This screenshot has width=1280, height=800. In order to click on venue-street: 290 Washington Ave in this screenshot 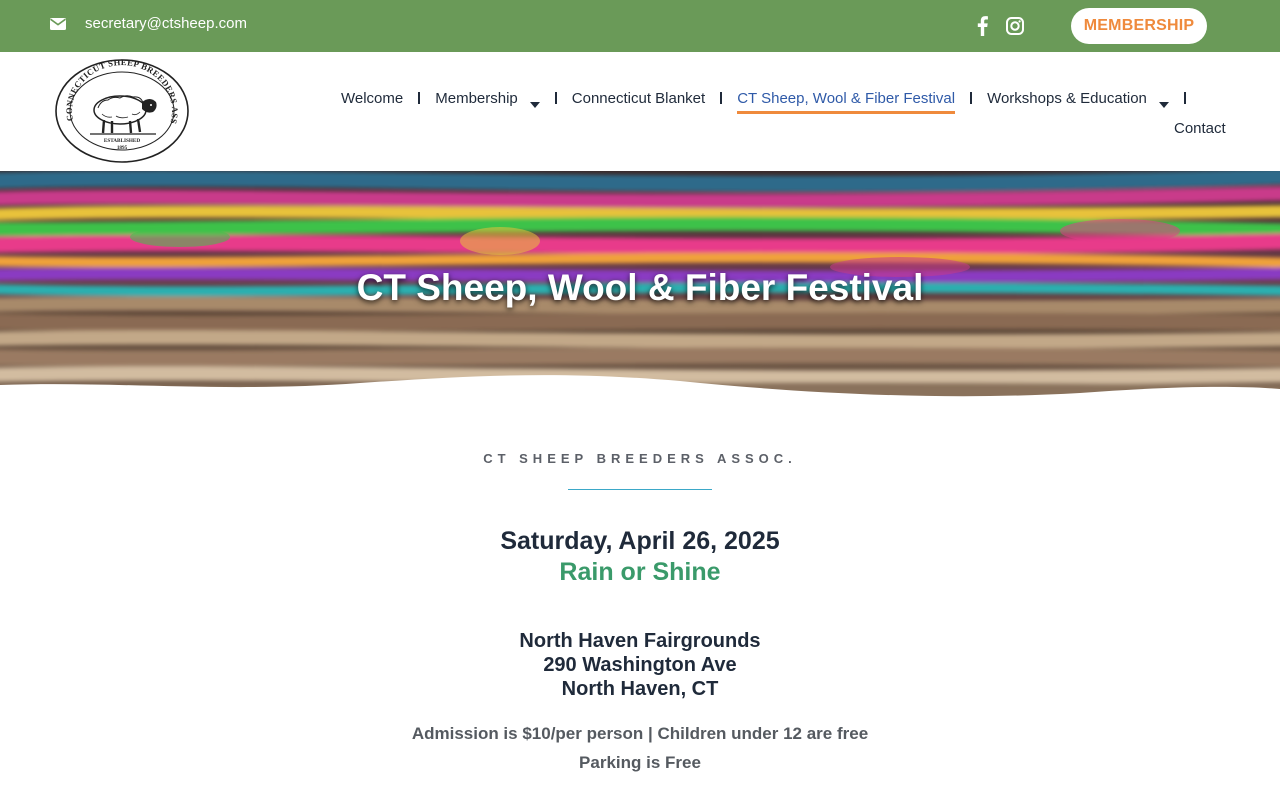, I will do `click(640, 665)`.